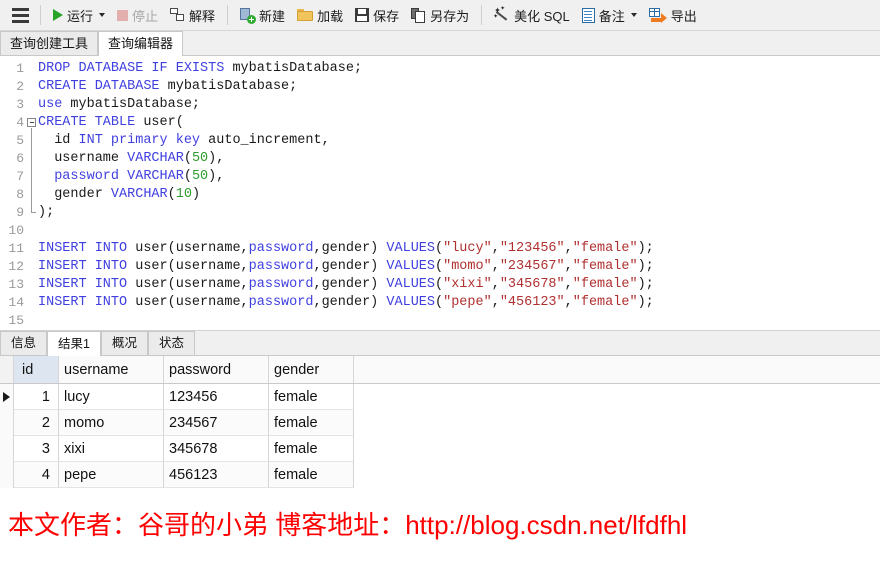  What do you see at coordinates (440, 397) in the screenshot?
I see `table-row: 1 lucy 123456 female` at bounding box center [440, 397].